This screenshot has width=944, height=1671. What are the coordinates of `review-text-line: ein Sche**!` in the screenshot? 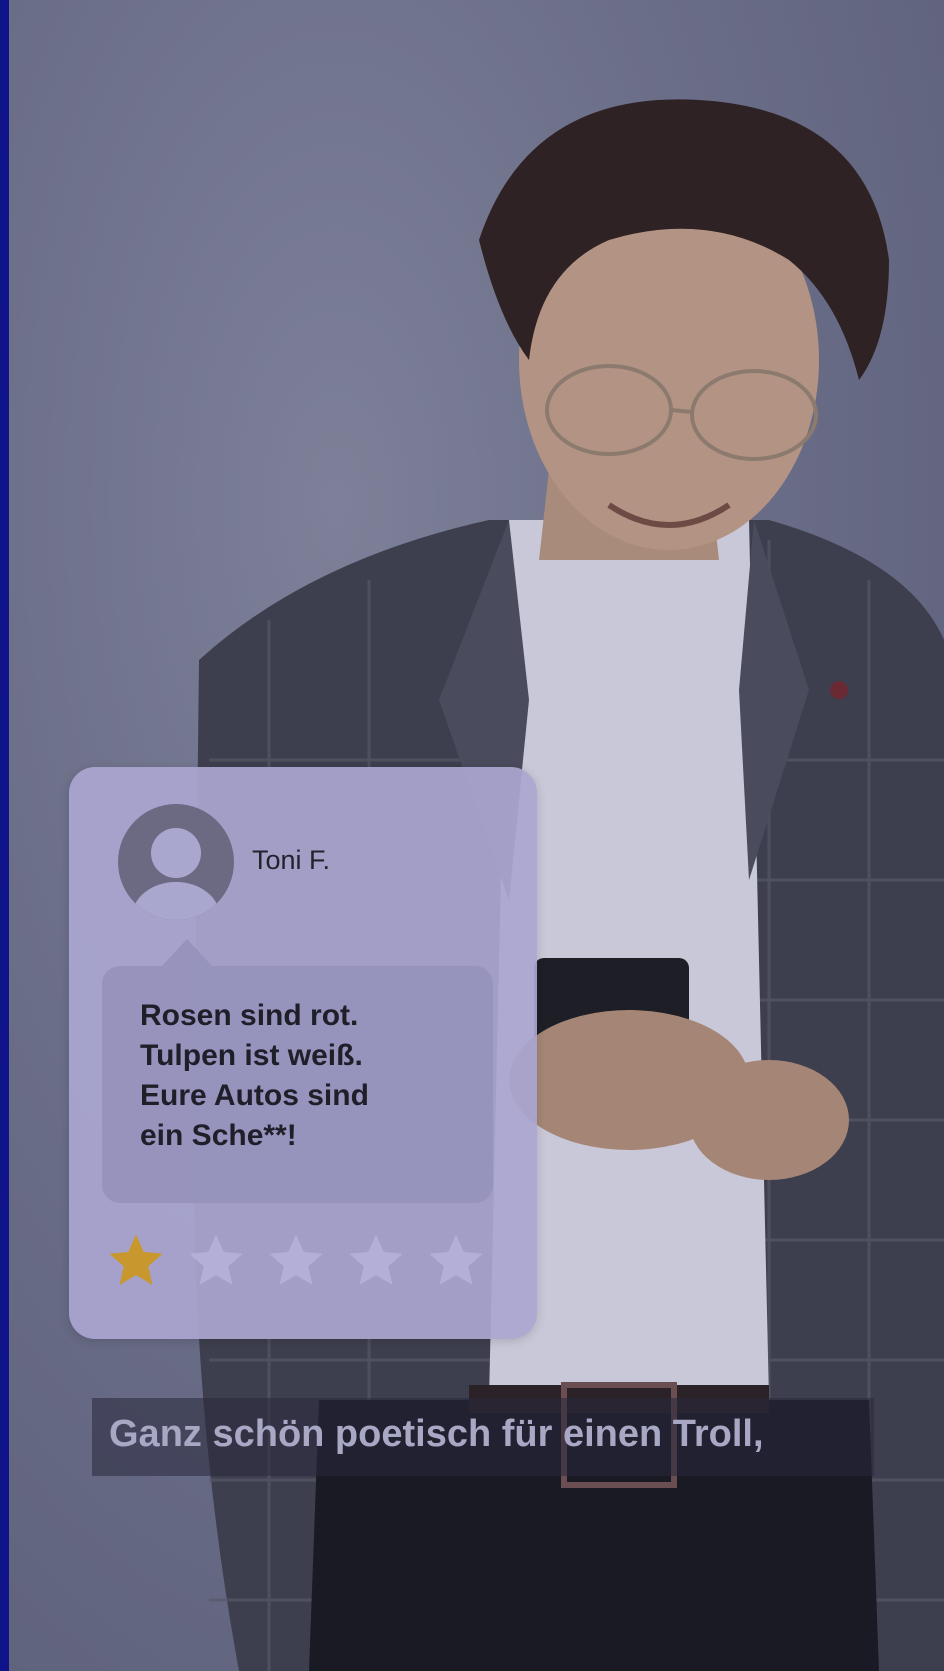 It's located at (218, 1135).